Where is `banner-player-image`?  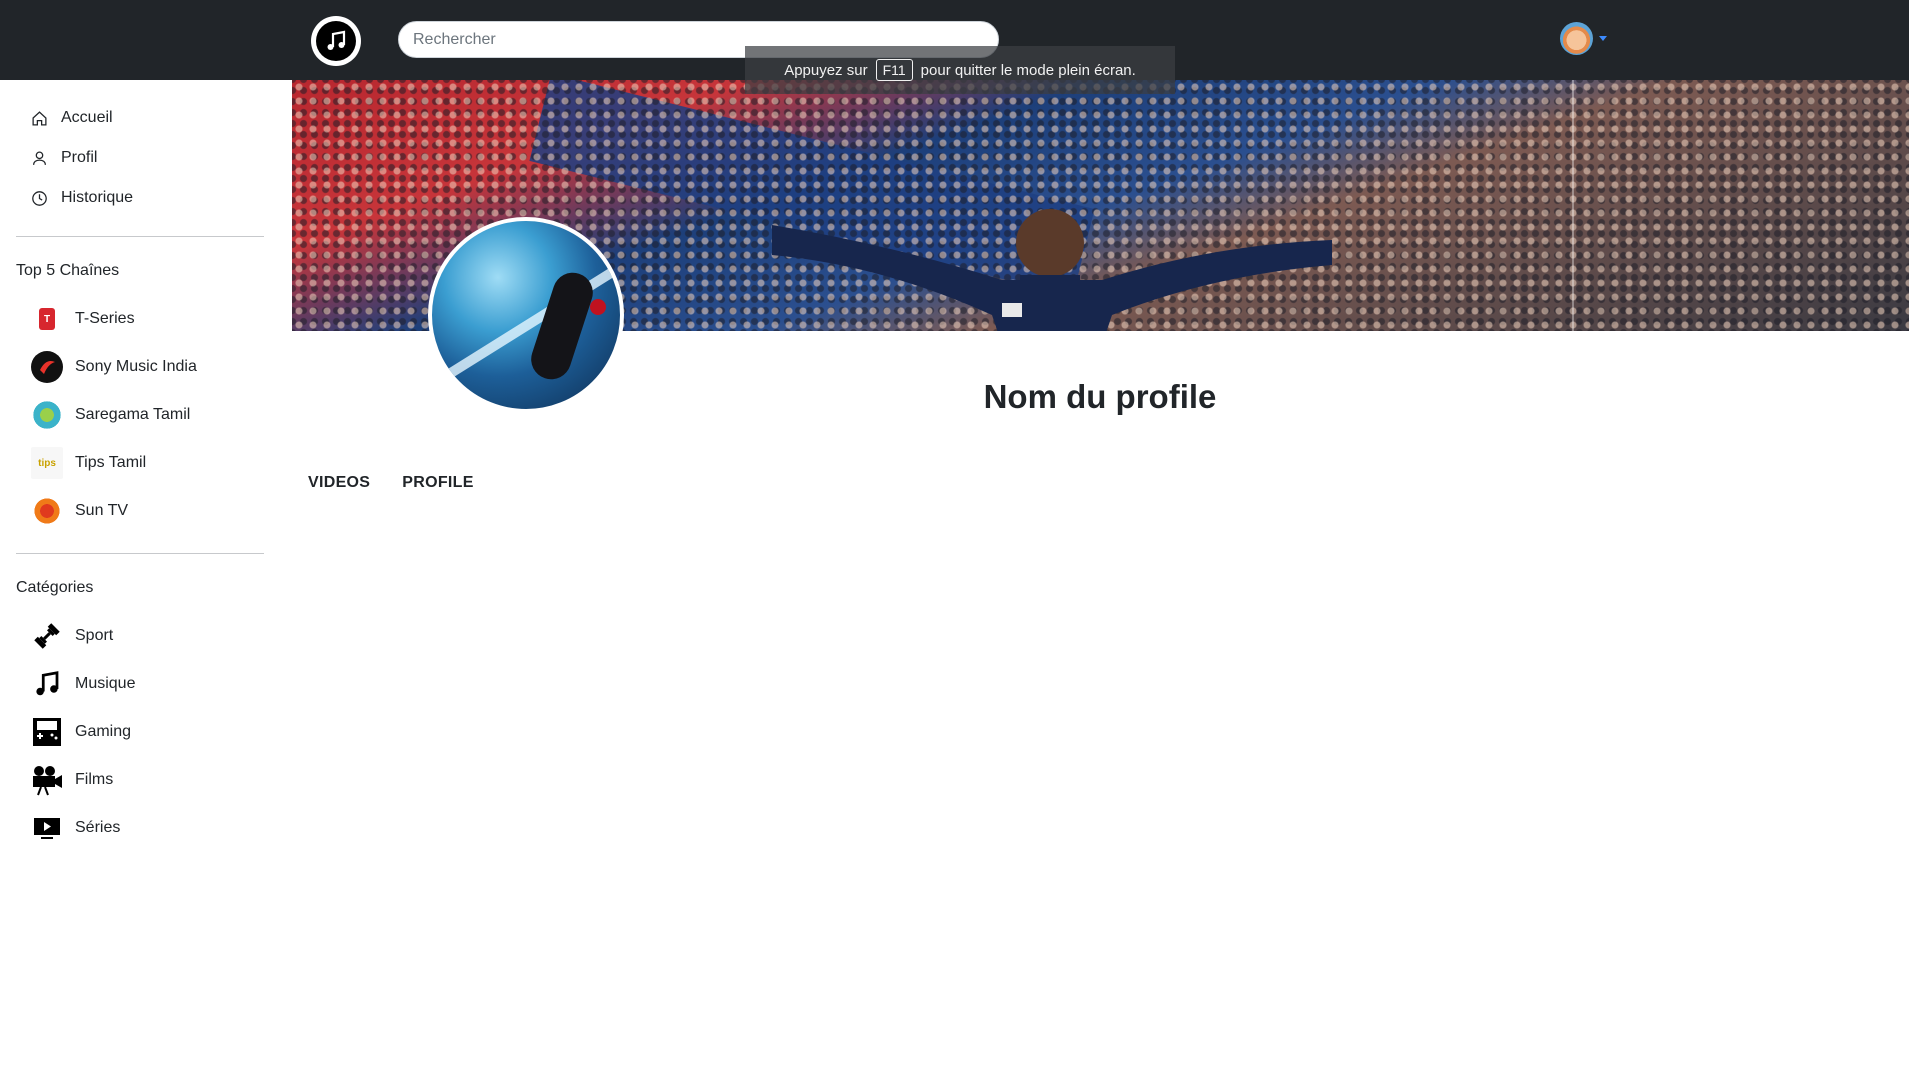 banner-player-image is located at coordinates (1052, 270).